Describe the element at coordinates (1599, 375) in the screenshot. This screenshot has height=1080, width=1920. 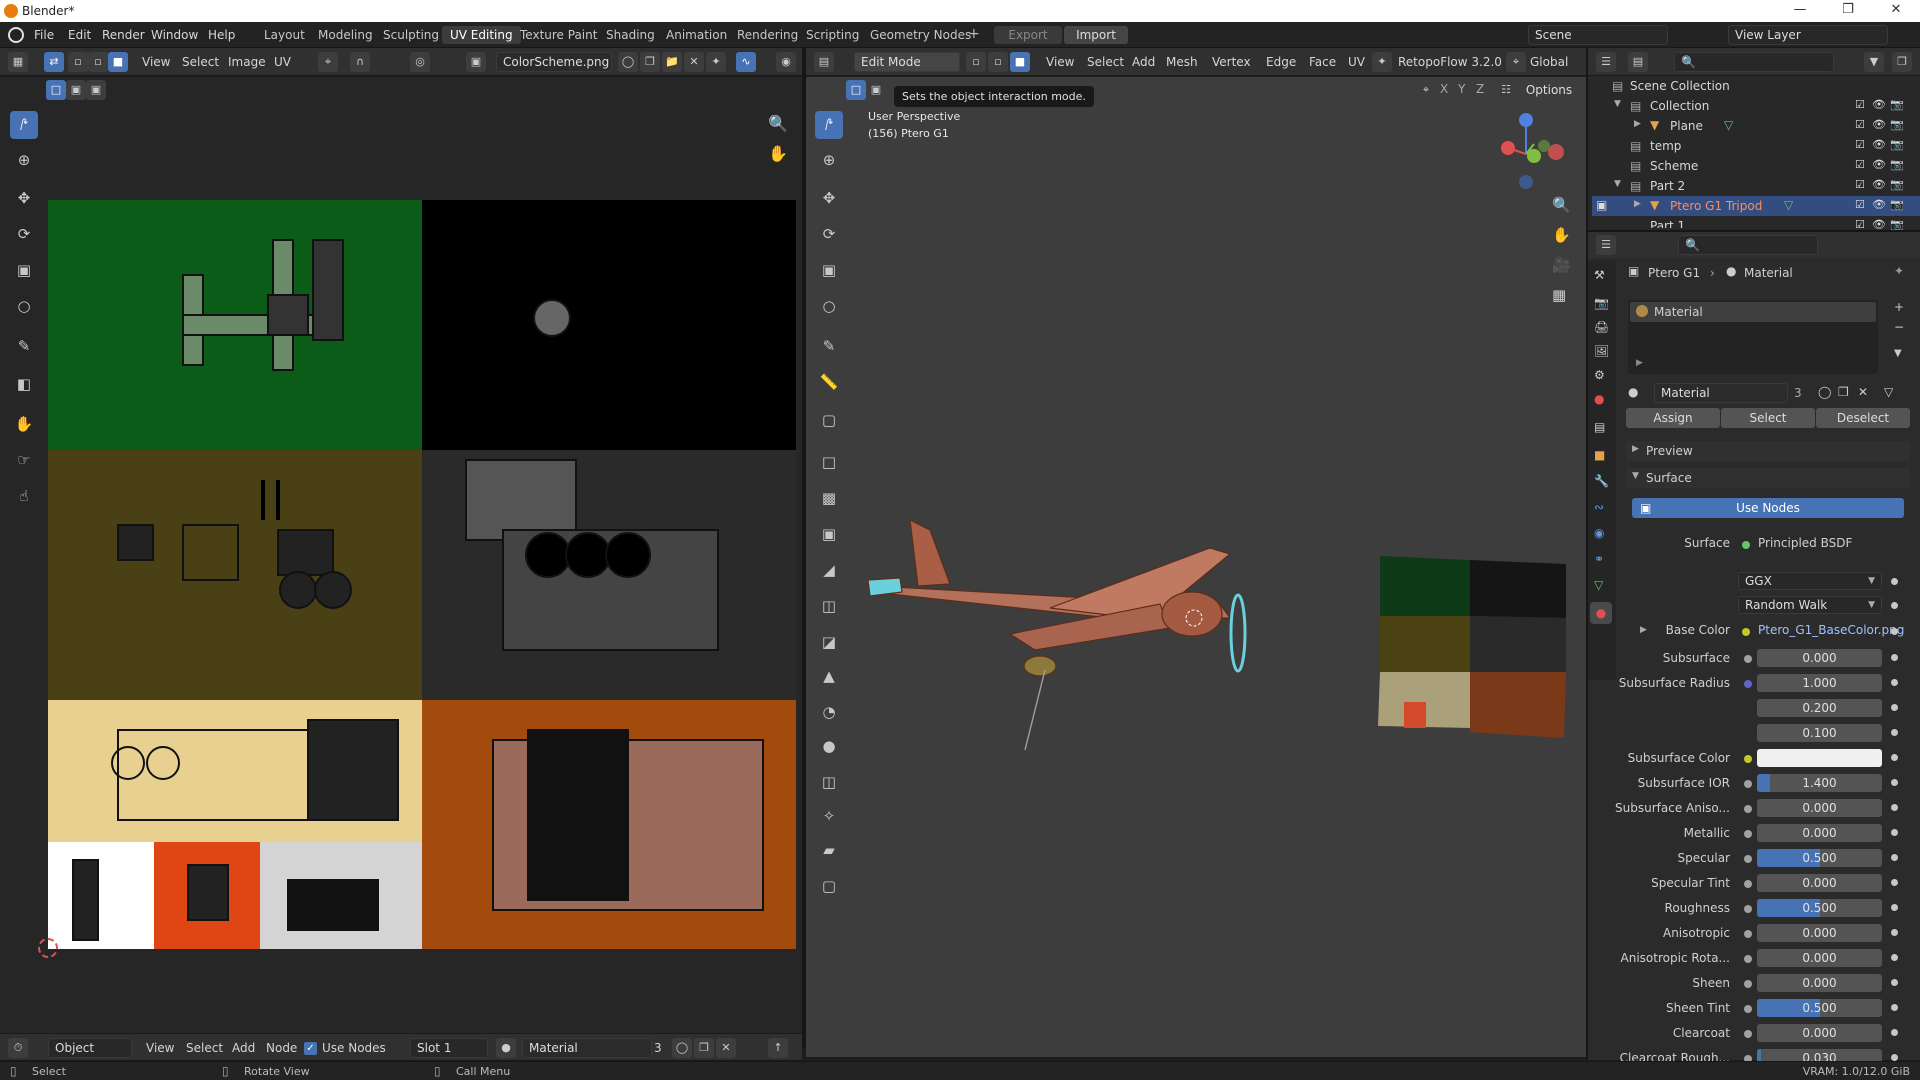
I see `scene-tab-icon: ⚙` at that location.